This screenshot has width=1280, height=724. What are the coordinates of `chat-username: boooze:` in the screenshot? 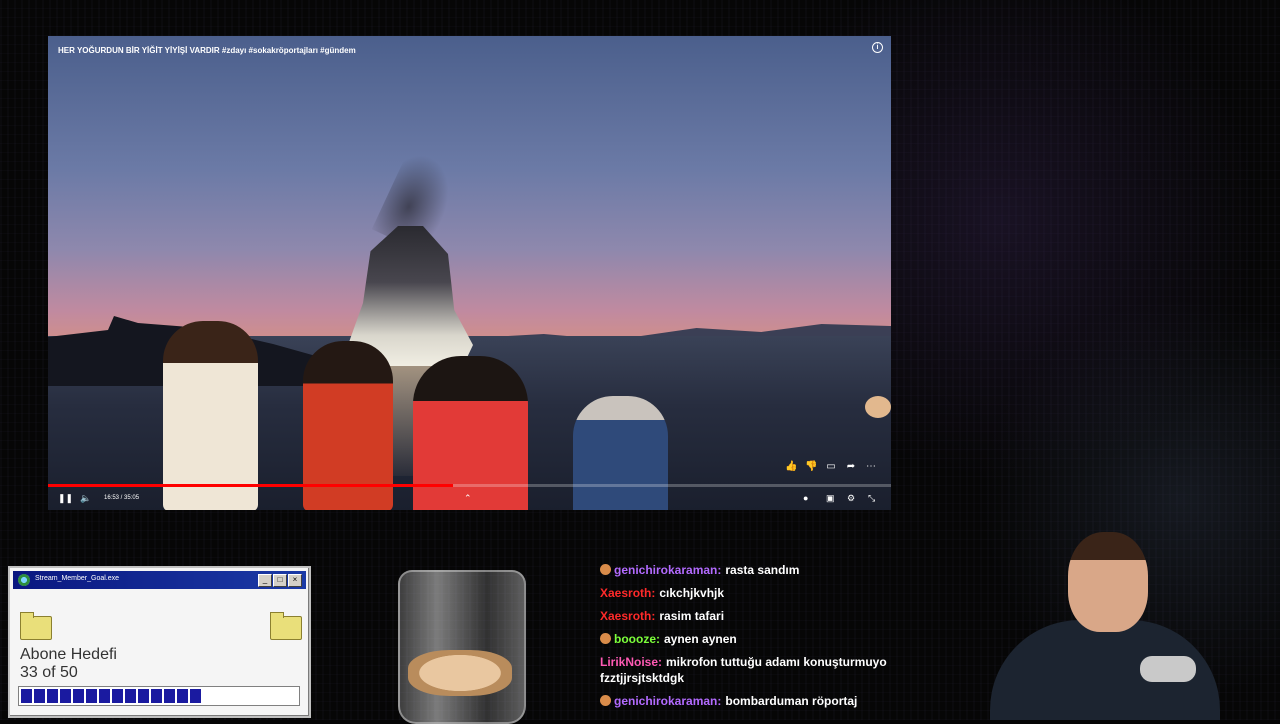 It's located at (637, 639).